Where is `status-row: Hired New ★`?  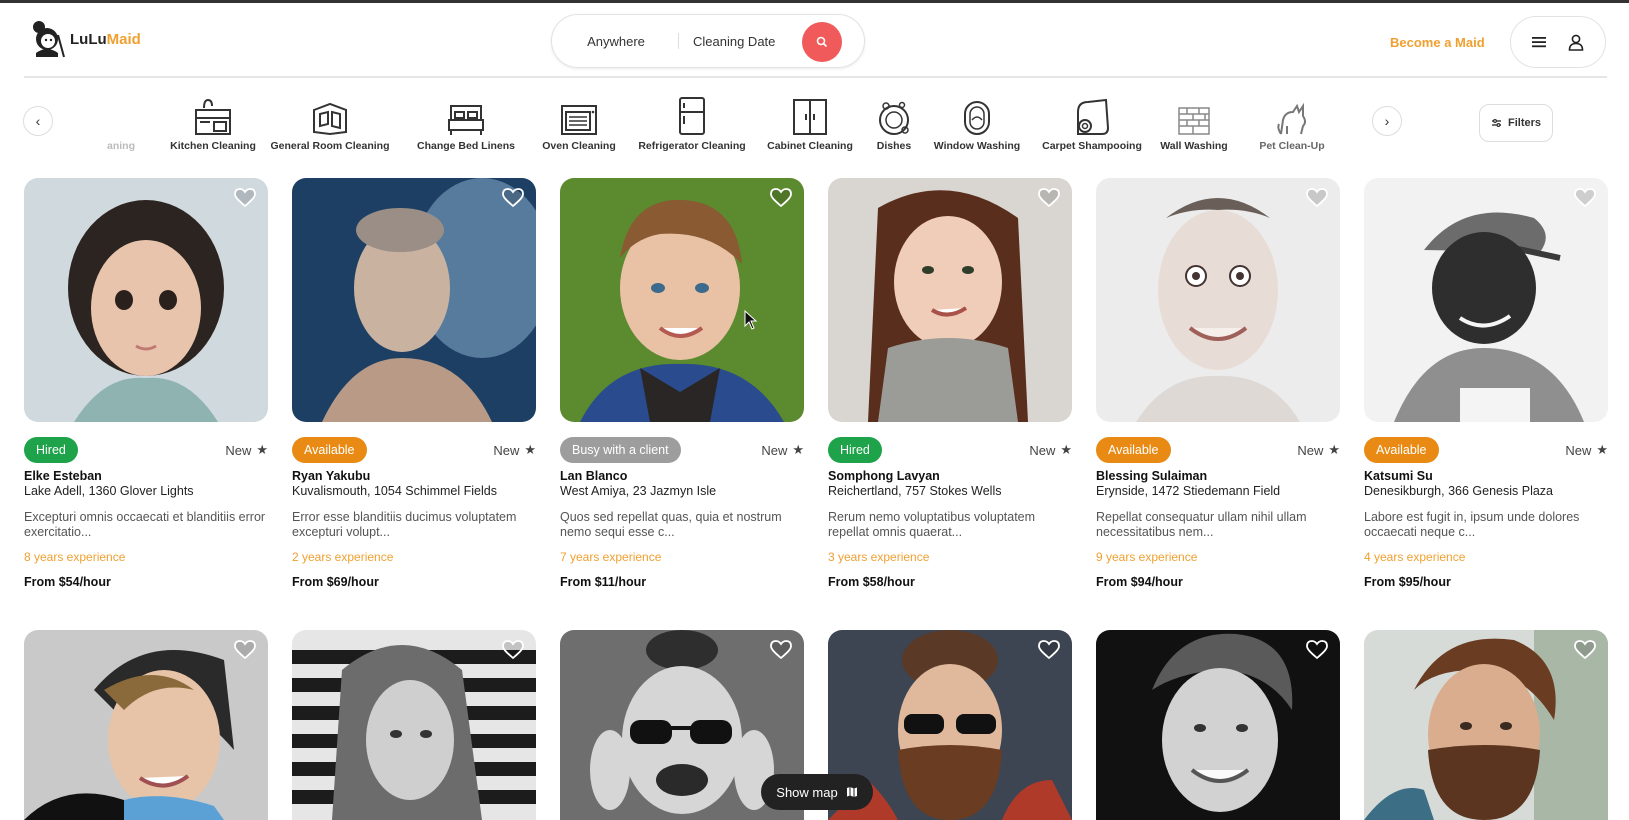
status-row: Hired New ★ is located at coordinates (950, 450).